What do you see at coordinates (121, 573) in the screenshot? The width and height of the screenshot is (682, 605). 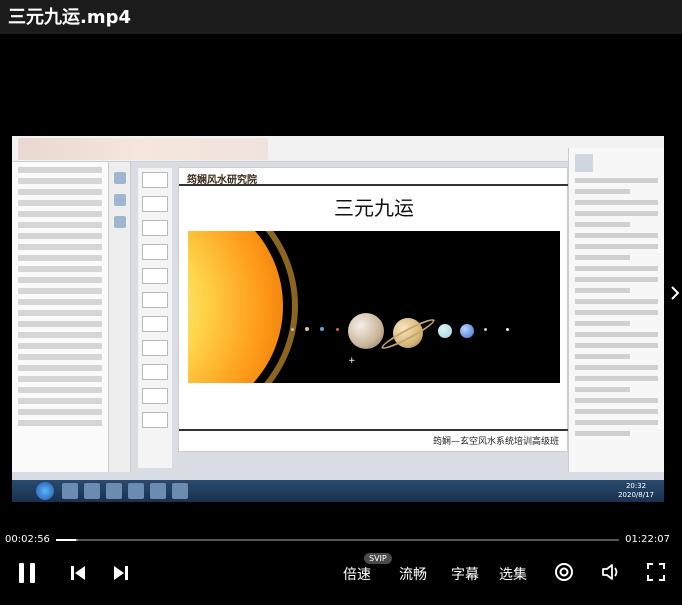 I see `skip-next-icon` at bounding box center [121, 573].